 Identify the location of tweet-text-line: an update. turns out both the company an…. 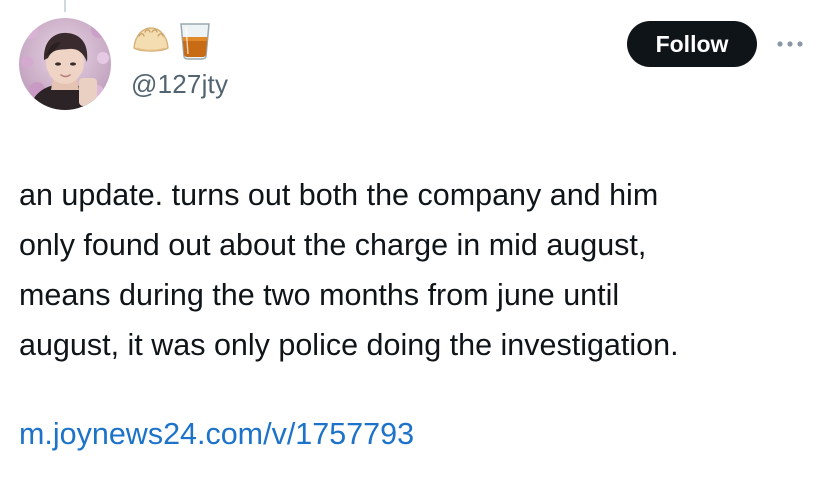
(339, 195).